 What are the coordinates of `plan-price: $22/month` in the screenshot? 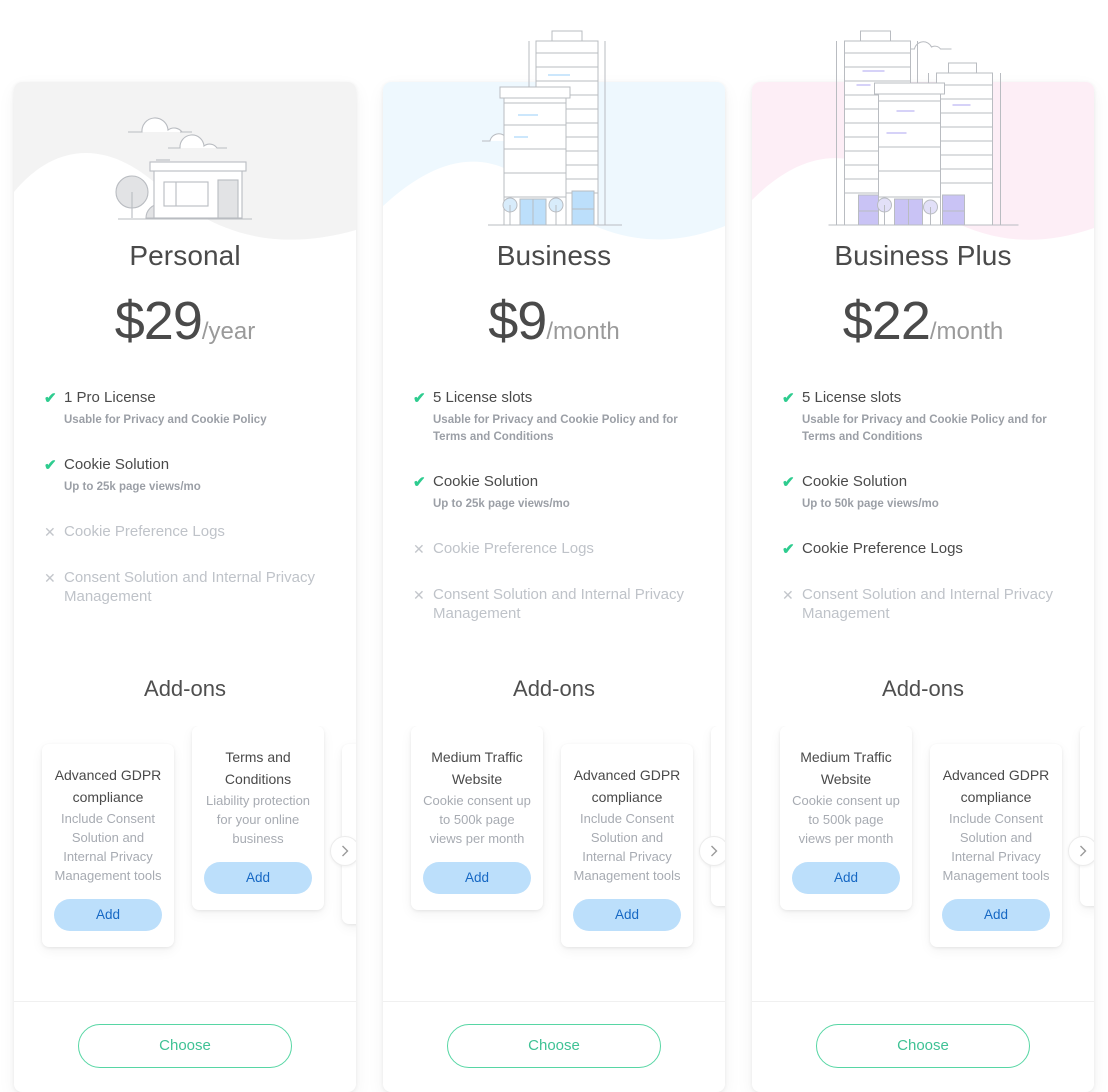 It's located at (923, 321).